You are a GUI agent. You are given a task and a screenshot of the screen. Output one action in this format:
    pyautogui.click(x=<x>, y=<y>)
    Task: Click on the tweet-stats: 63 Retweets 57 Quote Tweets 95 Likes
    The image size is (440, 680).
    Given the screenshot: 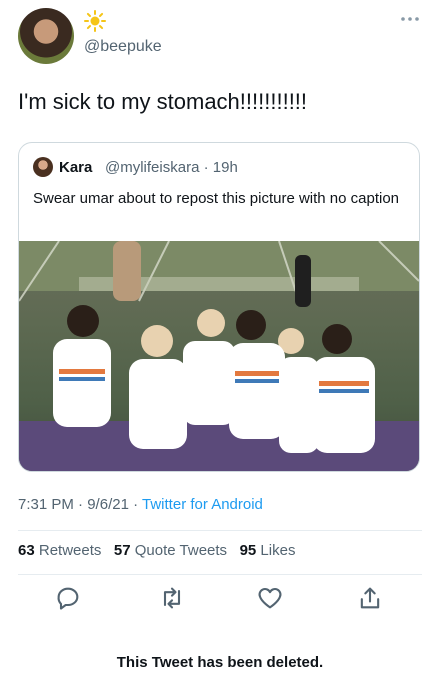 What is the action you would take?
    pyautogui.click(x=156, y=550)
    